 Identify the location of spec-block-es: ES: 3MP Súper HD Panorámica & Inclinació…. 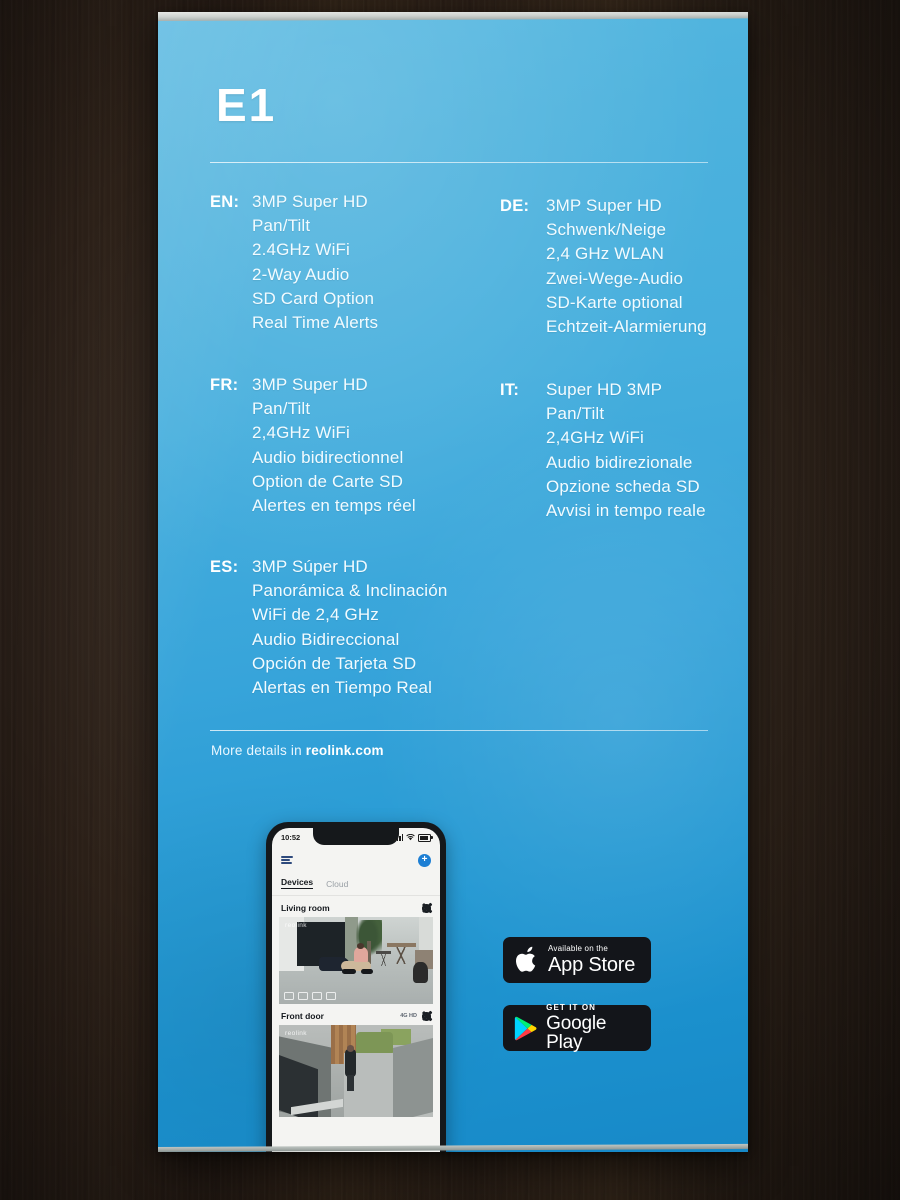
(328, 627).